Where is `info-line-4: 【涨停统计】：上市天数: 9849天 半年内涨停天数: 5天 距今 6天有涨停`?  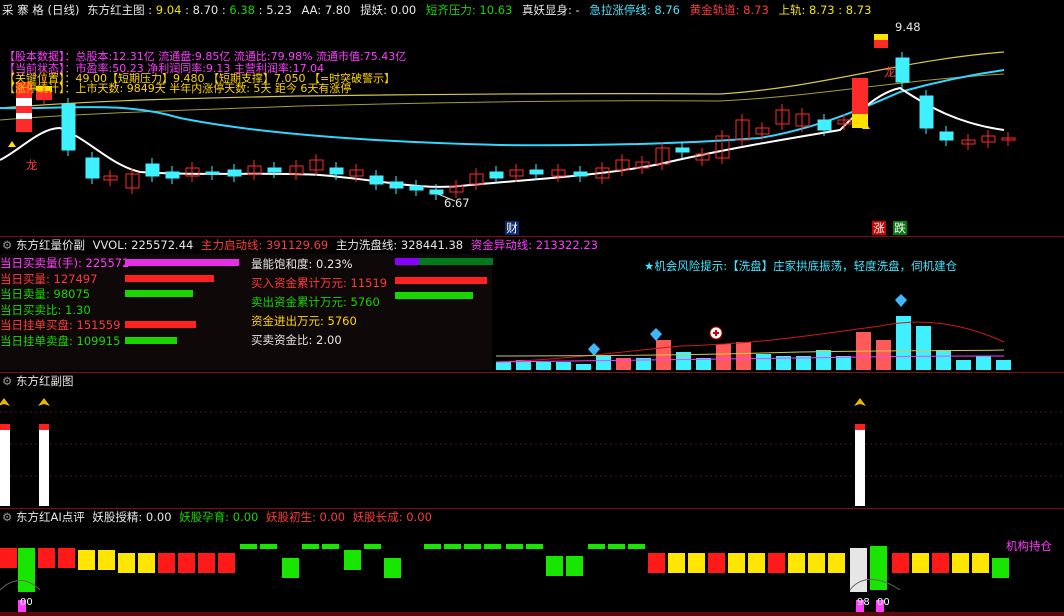
info-line-4: 【涨停统计】：上市天数: 9849天 半年内涨停天数: 5天 距今 6天有涨停 is located at coordinates (178, 88).